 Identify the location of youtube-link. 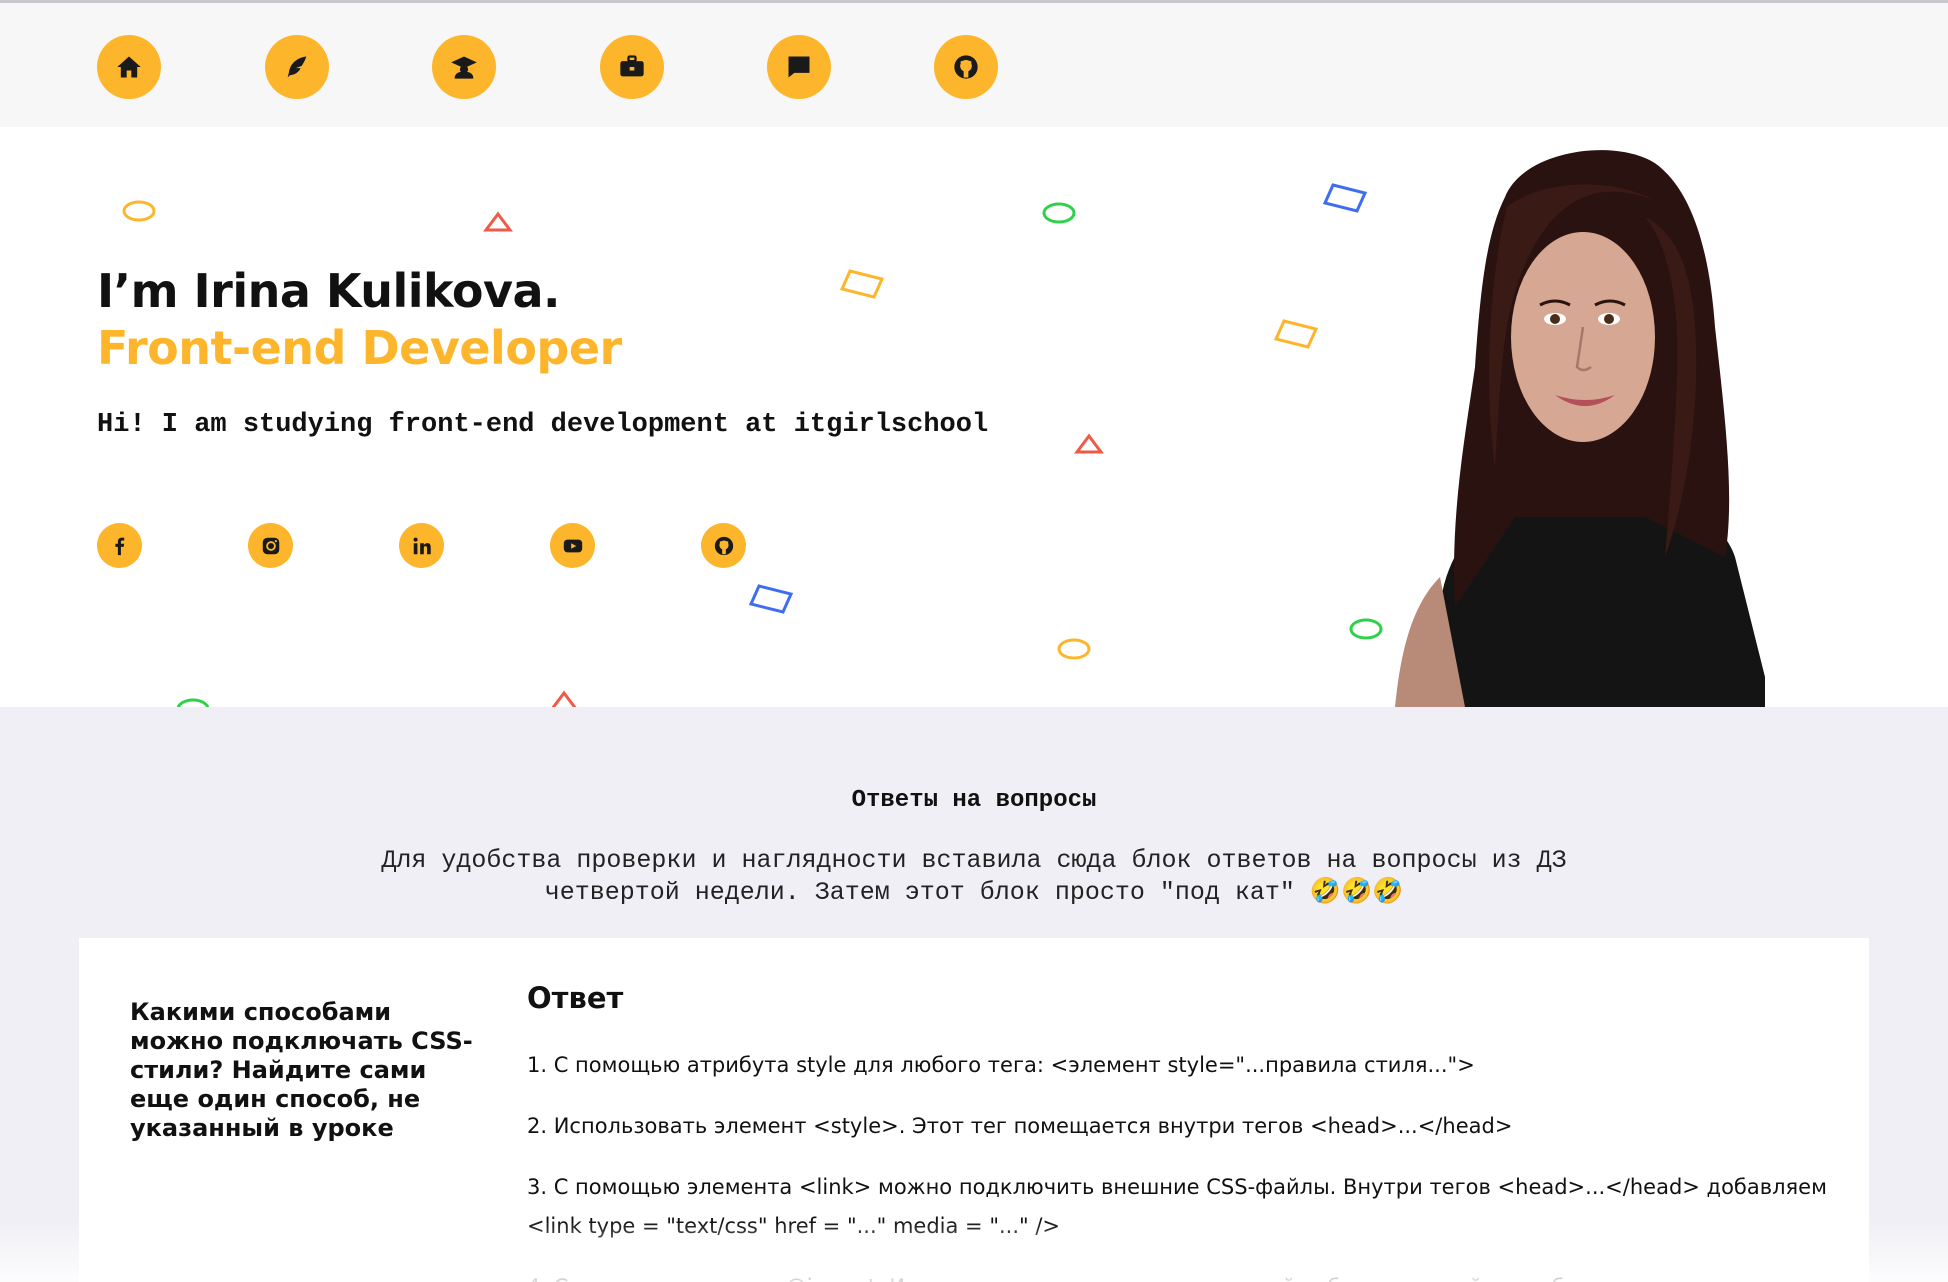
(572, 545).